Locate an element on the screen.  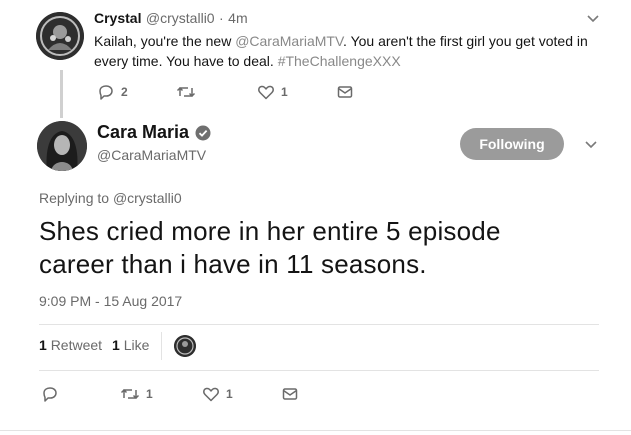
main-reply-action is located at coordinates (53, 394).